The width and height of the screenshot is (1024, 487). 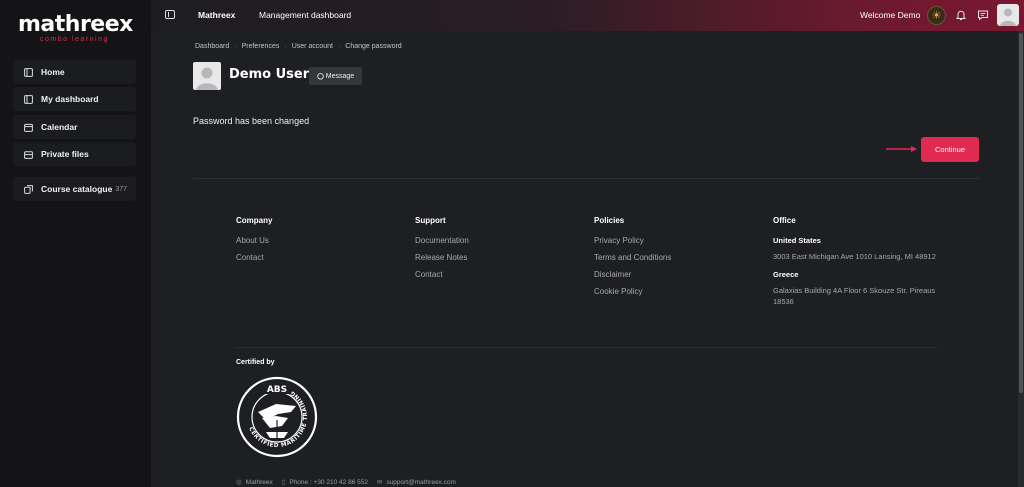 I want to click on footer-support-title: Support, so click(x=430, y=220).